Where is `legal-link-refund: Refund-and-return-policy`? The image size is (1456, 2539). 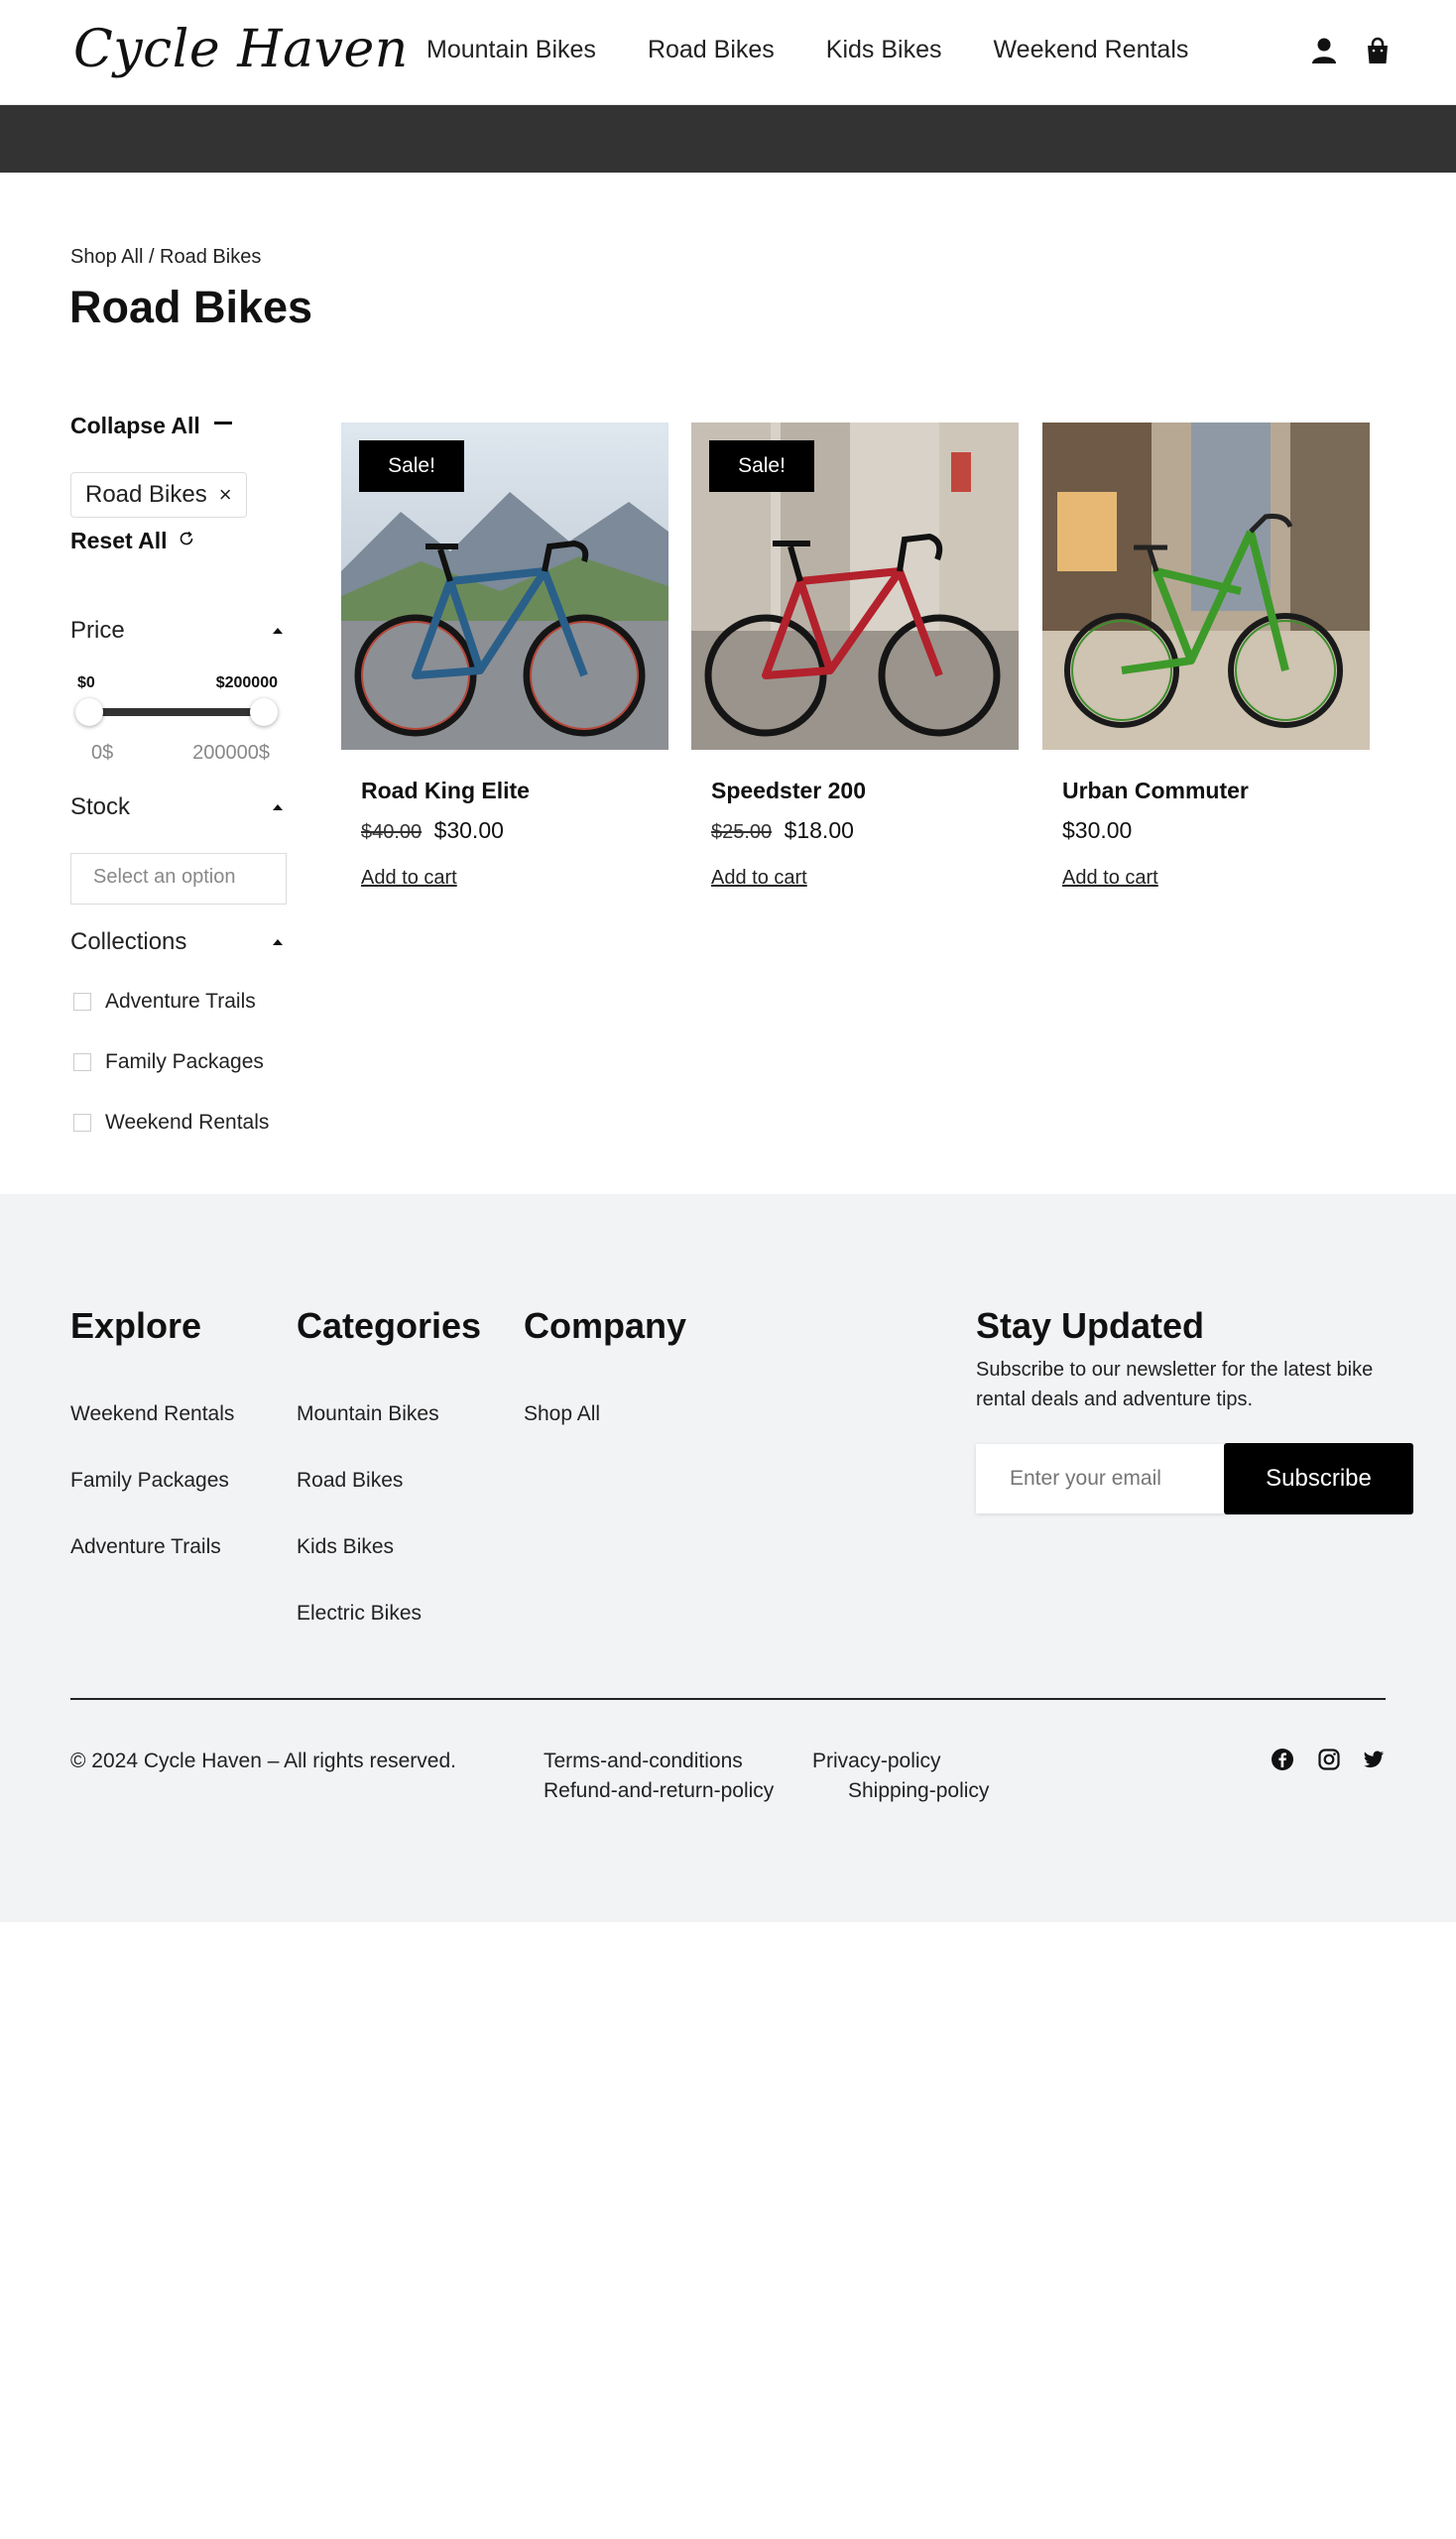
legal-link-refund: Refund-and-return-policy is located at coordinates (659, 1791).